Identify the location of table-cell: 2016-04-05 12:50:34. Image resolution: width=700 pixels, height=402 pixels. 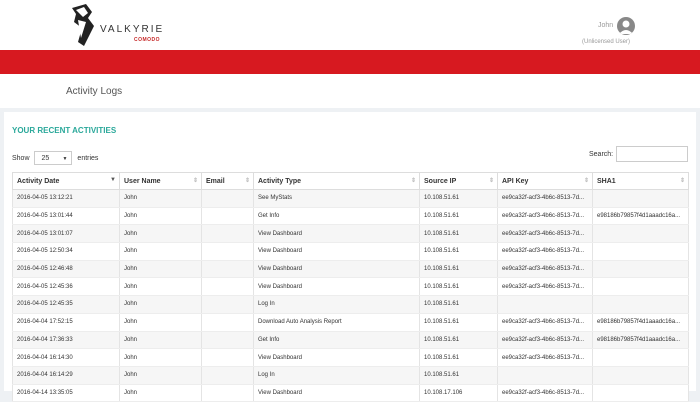
(66, 251).